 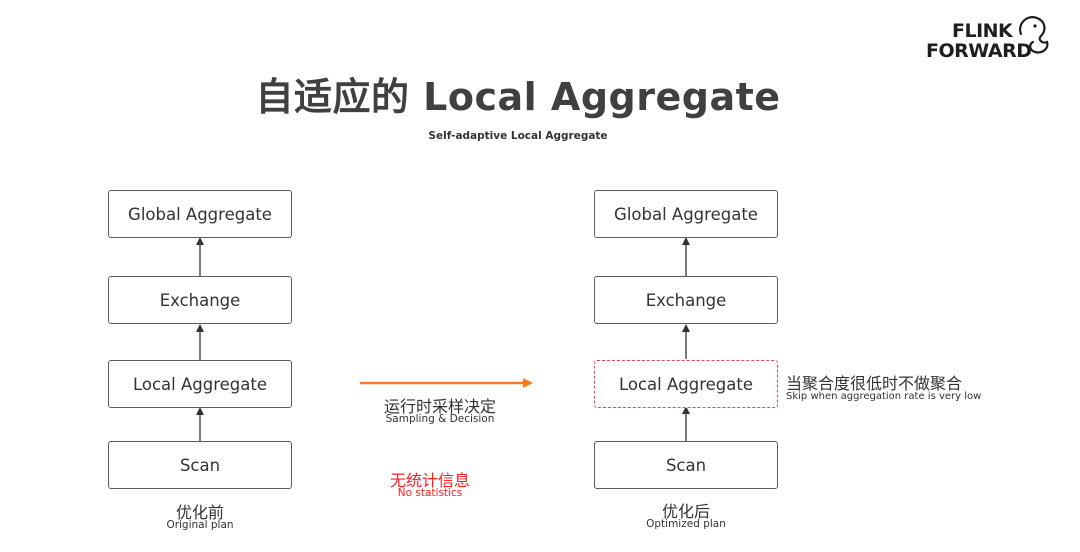 What do you see at coordinates (686, 214) in the screenshot?
I see `optimized-global-aggregate-node: Global Aggregate` at bounding box center [686, 214].